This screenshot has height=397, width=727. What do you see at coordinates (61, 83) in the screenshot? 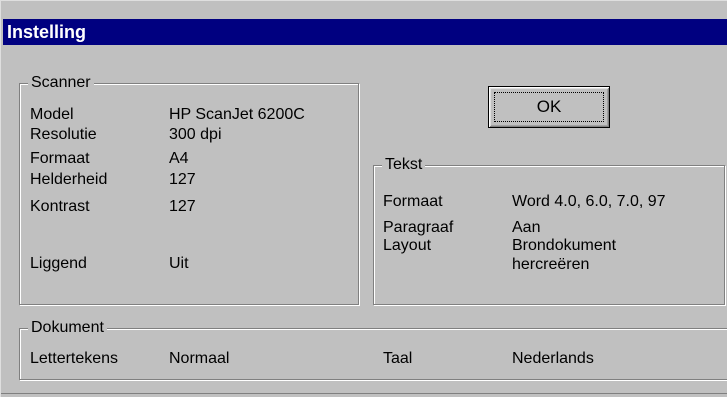
I see `scanner-legend: Scanner` at bounding box center [61, 83].